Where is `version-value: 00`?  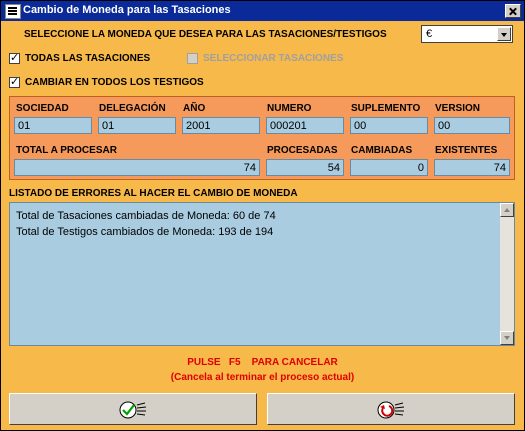
version-value: 00 is located at coordinates (444, 126).